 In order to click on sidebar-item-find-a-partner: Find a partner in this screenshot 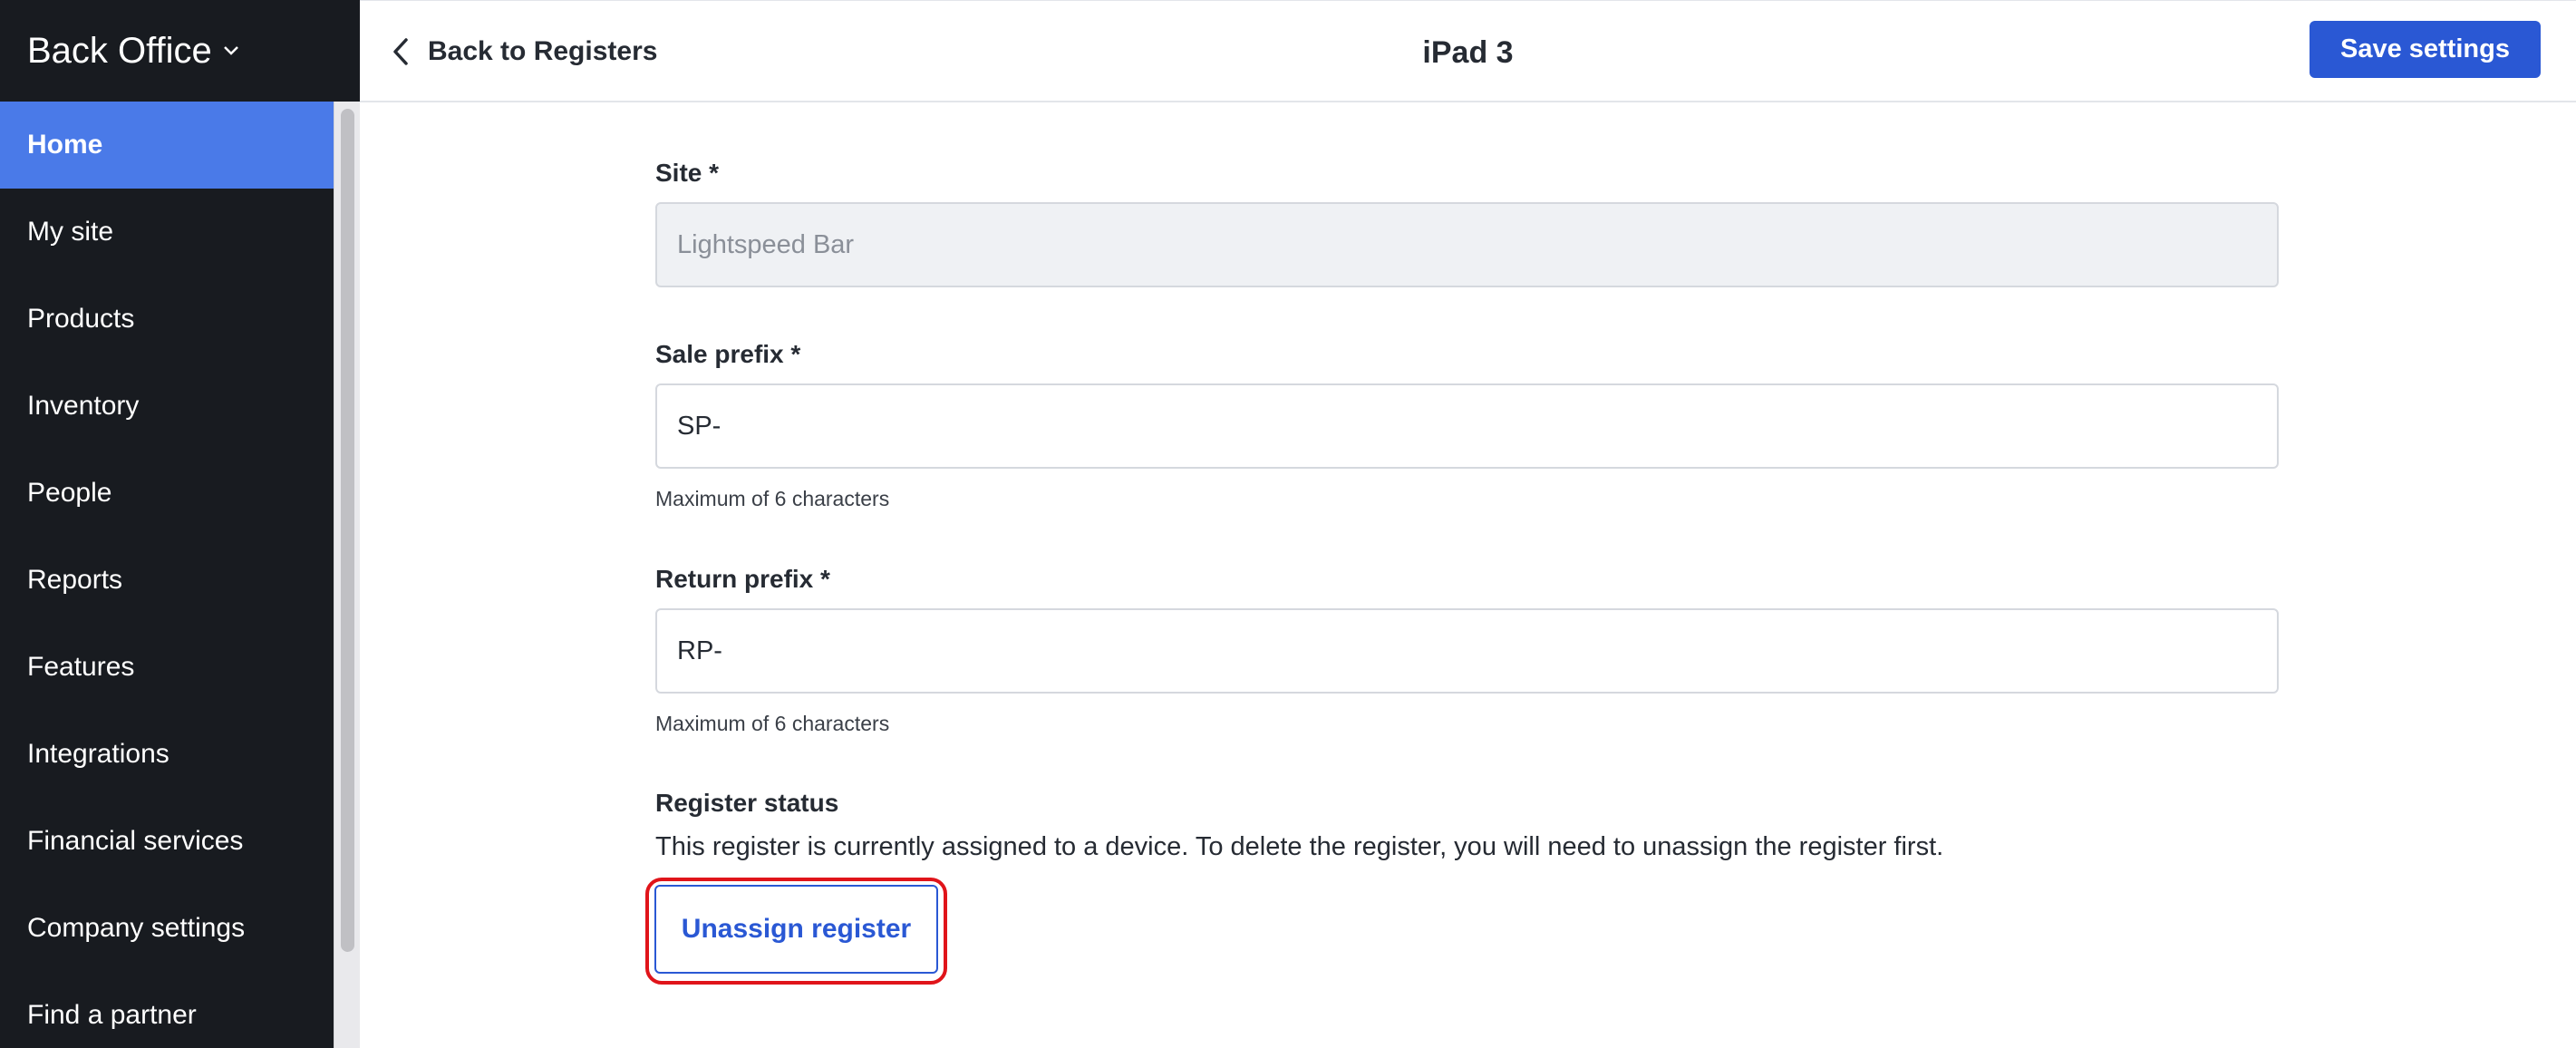, I will do `click(167, 1010)`.